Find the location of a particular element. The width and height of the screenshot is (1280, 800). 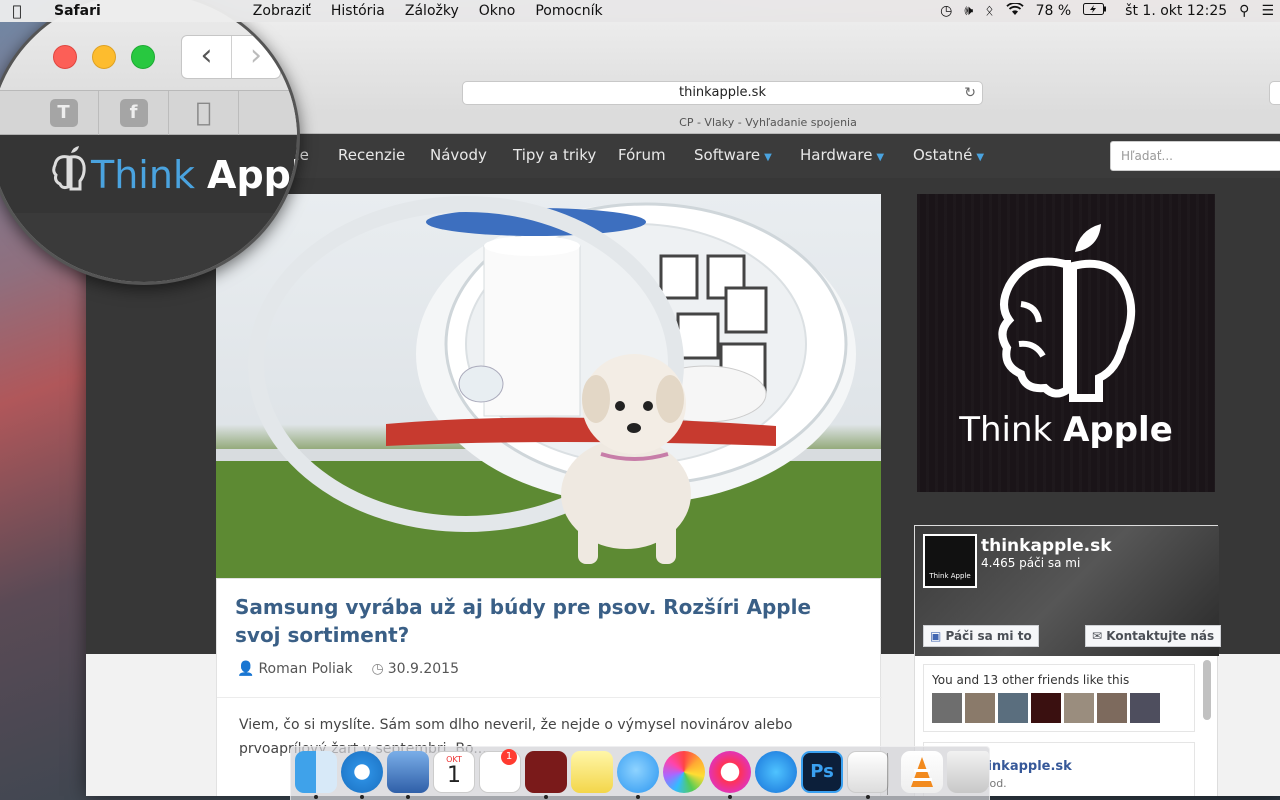

pages-icon is located at coordinates (868, 772).